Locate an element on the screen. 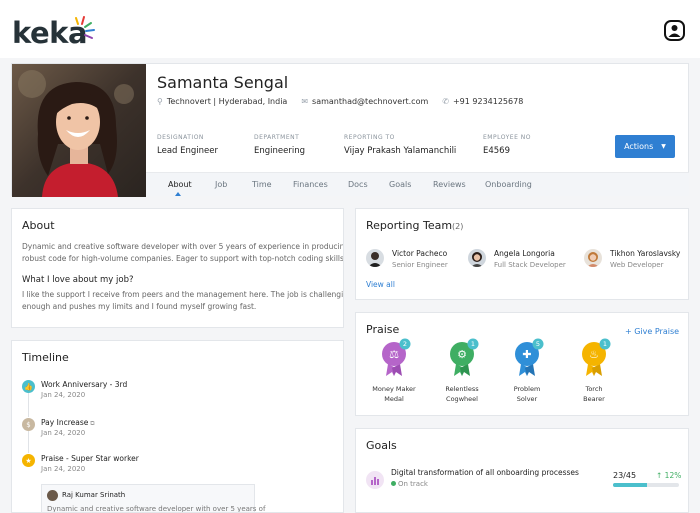 This screenshot has width=700, height=513. reporting-to-value: Vijay Prakash Yalamanchili is located at coordinates (400, 151).